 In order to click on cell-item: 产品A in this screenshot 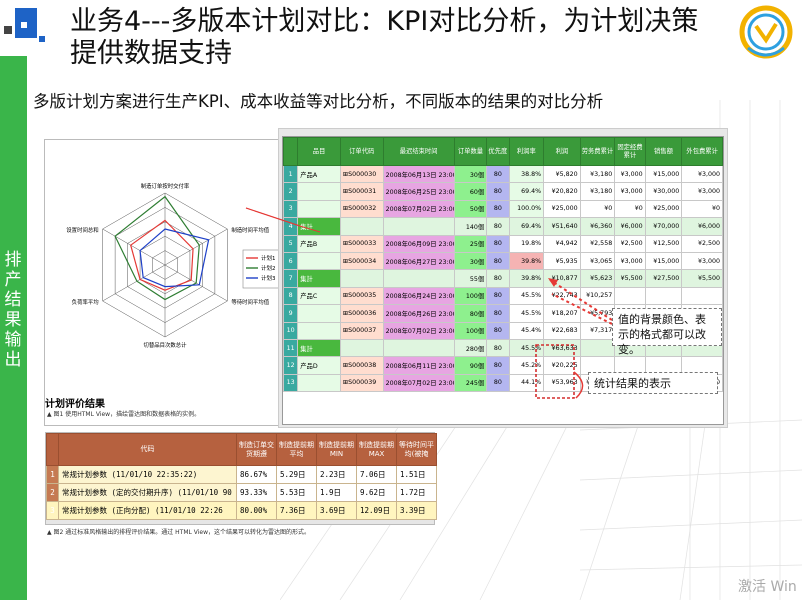, I will do `click(319, 174)`.